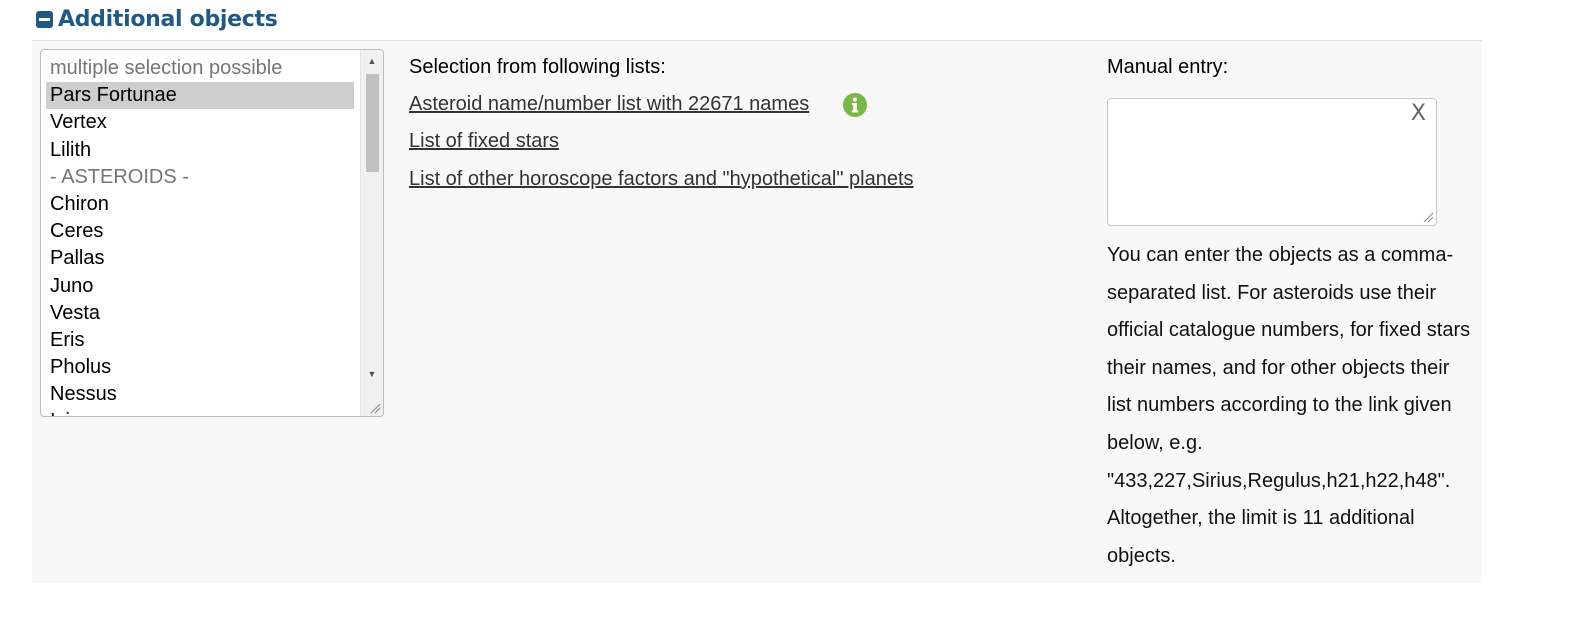  I want to click on scrollbar-thumb, so click(372, 123).